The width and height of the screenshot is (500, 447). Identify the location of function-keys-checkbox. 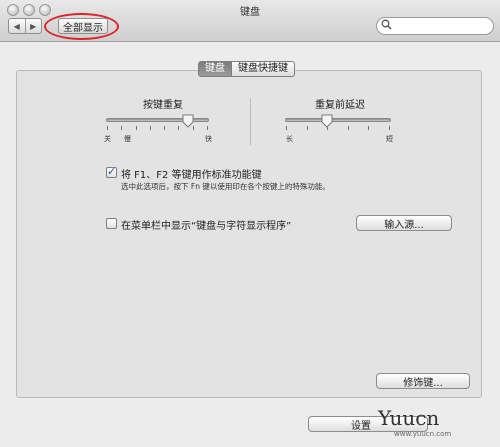
(111, 171).